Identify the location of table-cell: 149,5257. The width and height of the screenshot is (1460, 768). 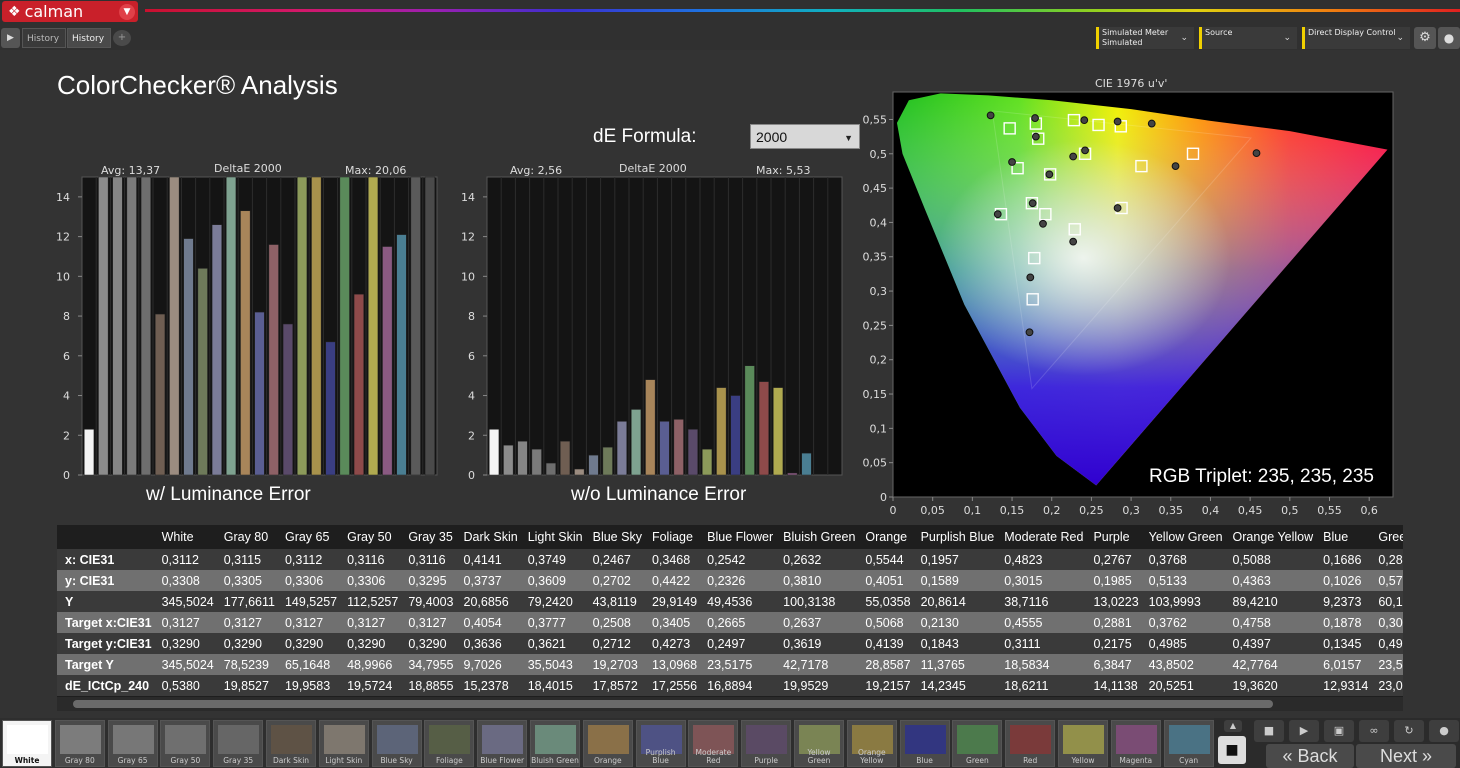
(312, 601).